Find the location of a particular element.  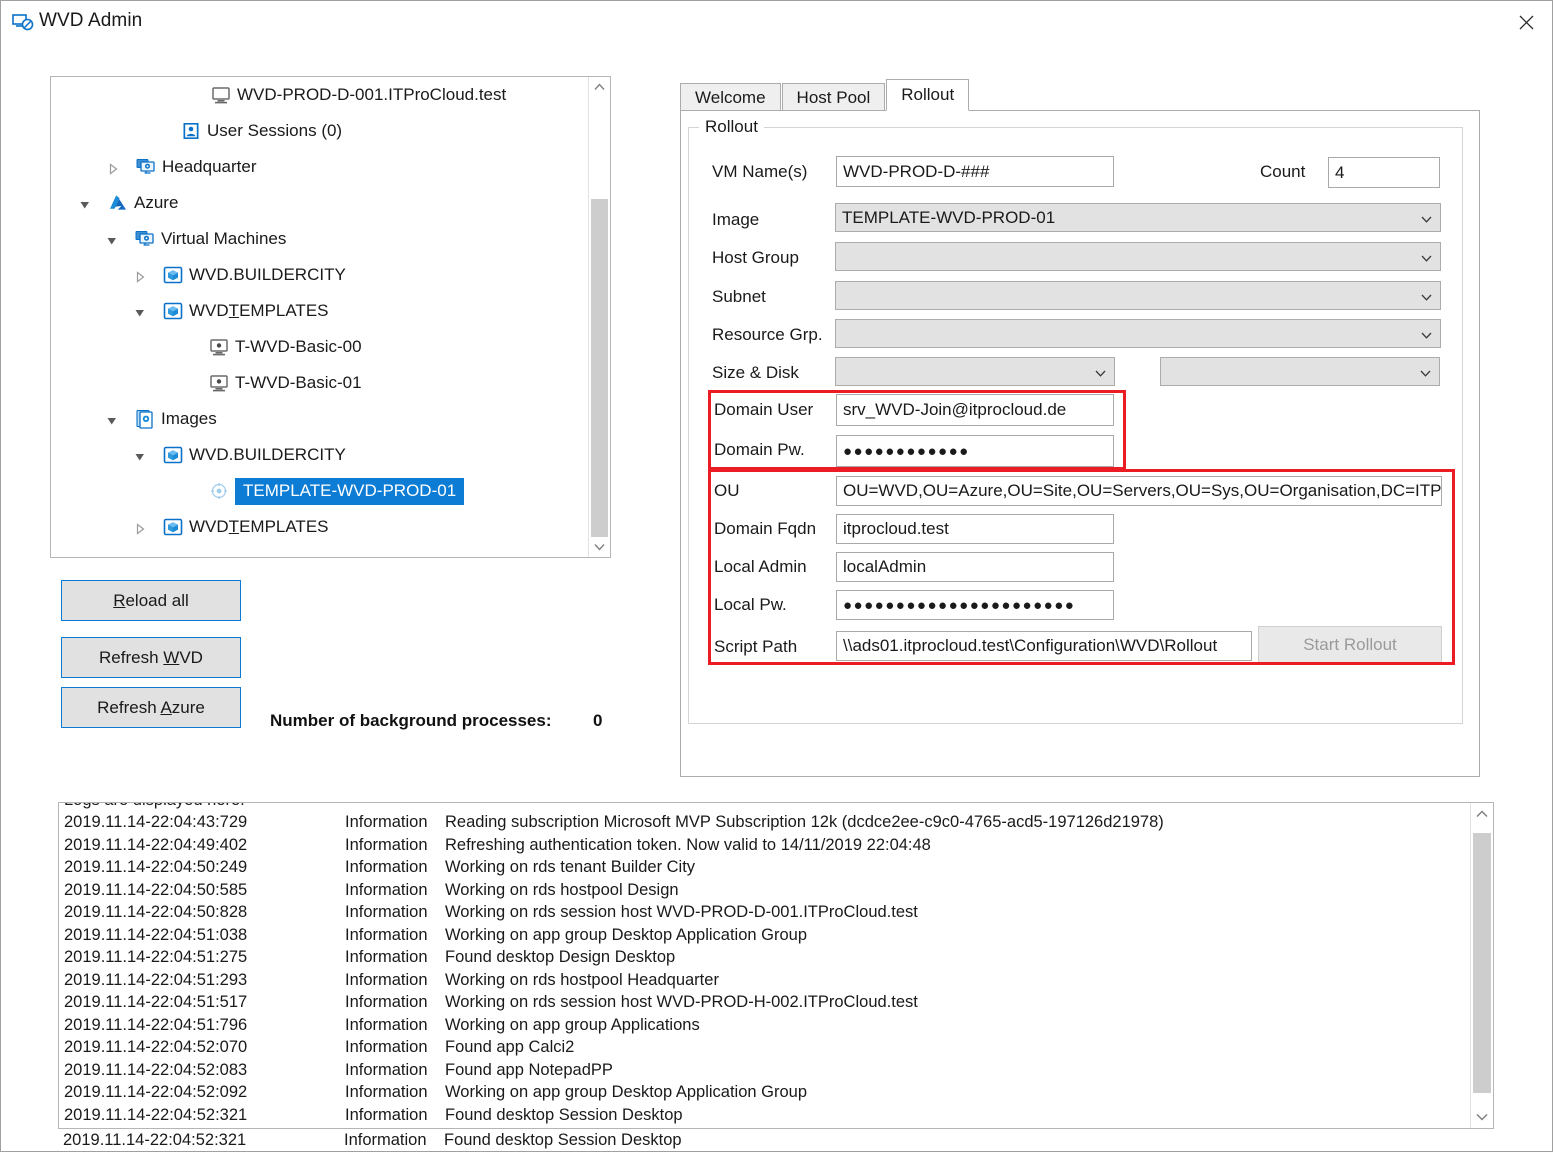

reload-all-button: Reload all is located at coordinates (151, 600).